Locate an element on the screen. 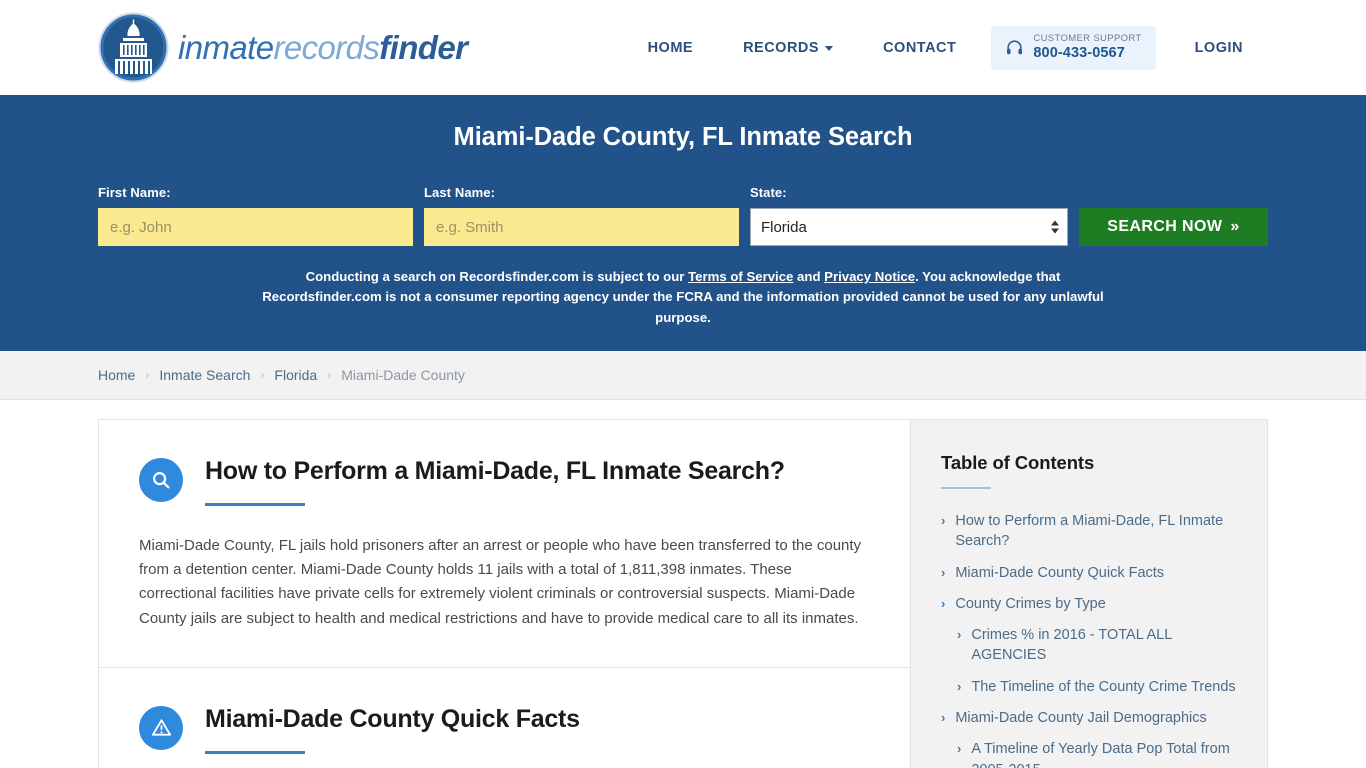 This screenshot has height=768, width=1366. nav-item-records: RECORDS is located at coordinates (788, 48).